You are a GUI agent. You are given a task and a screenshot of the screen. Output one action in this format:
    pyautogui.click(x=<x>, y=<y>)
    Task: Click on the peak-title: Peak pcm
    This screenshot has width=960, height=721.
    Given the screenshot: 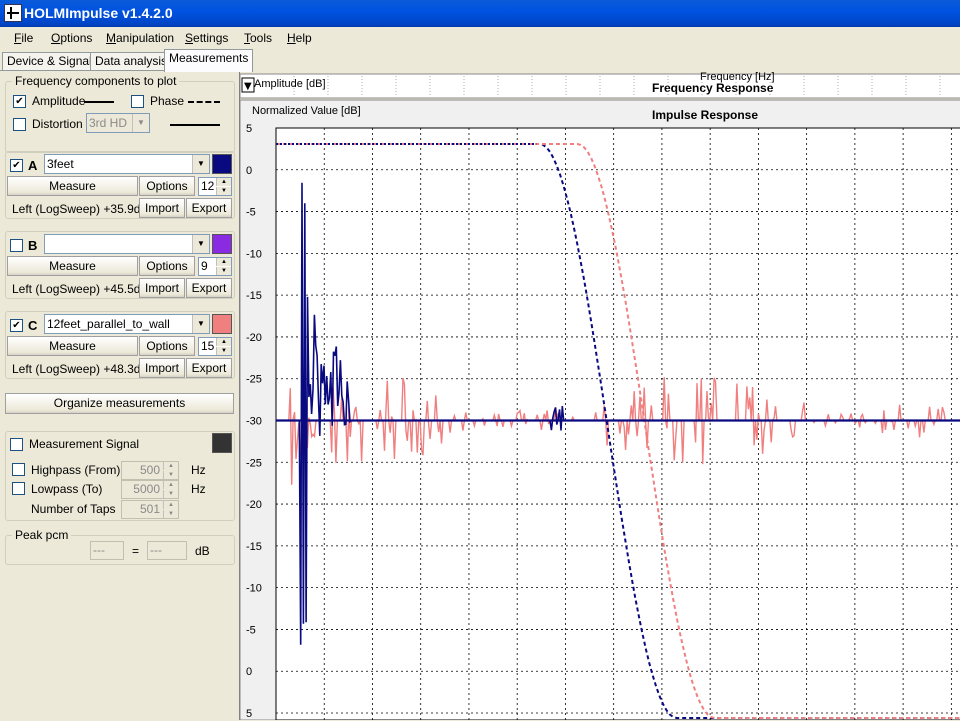 What is the action you would take?
    pyautogui.click(x=42, y=535)
    